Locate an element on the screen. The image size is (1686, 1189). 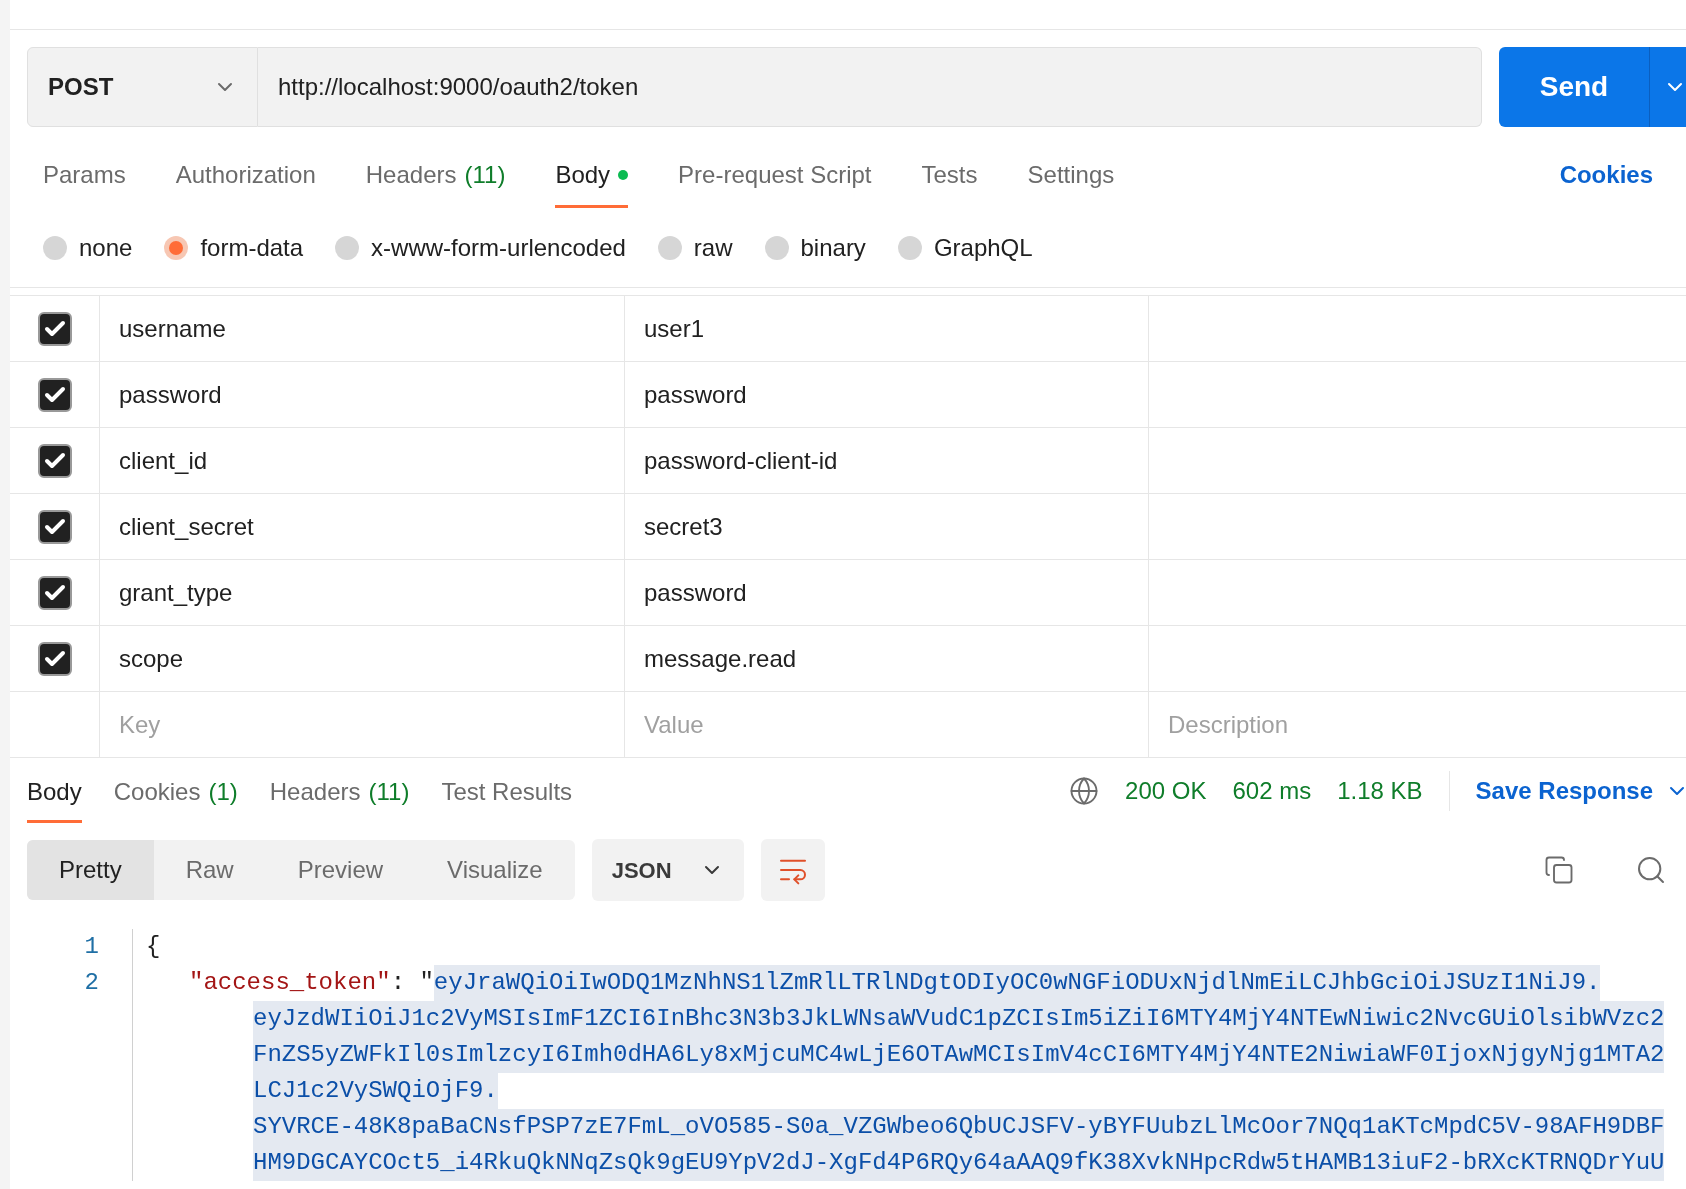
response-tab: Body is located at coordinates (54, 798).